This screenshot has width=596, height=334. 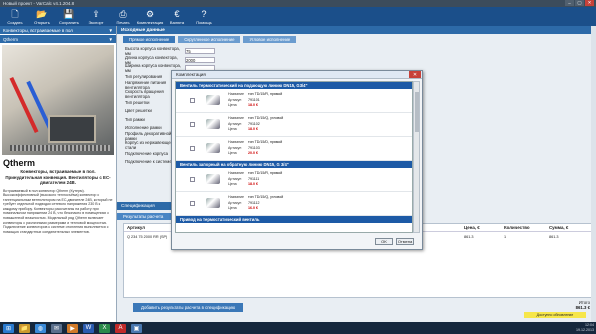 I want to click on toolbar-button-6: € Валюта, so click(x=177, y=17).